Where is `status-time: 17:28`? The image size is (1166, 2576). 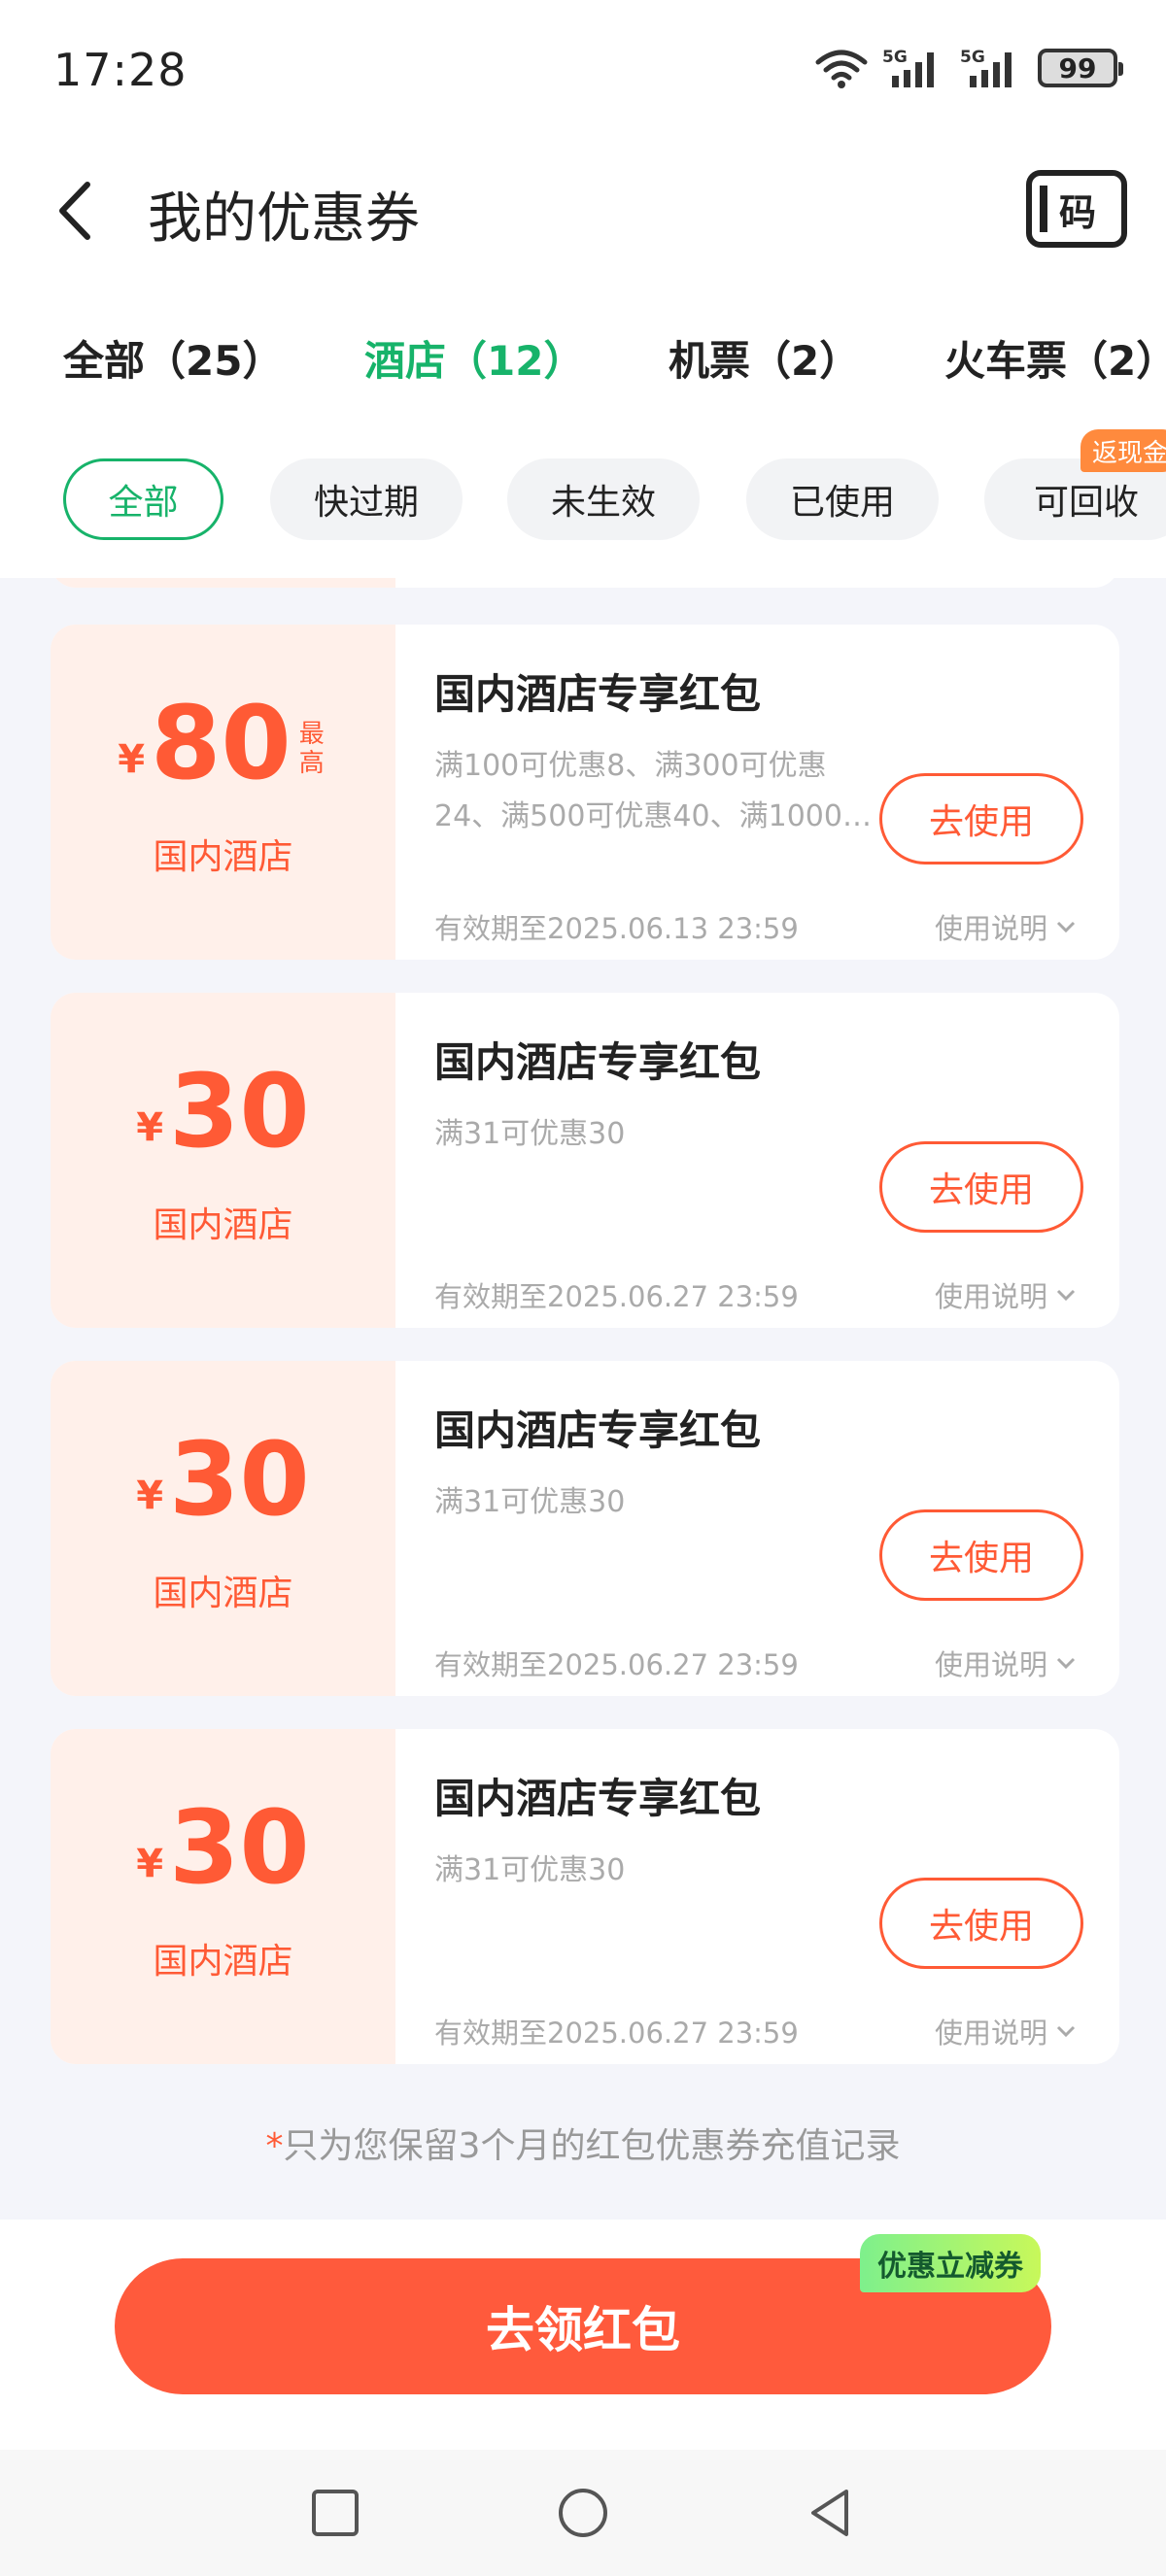 status-time: 17:28 is located at coordinates (120, 70).